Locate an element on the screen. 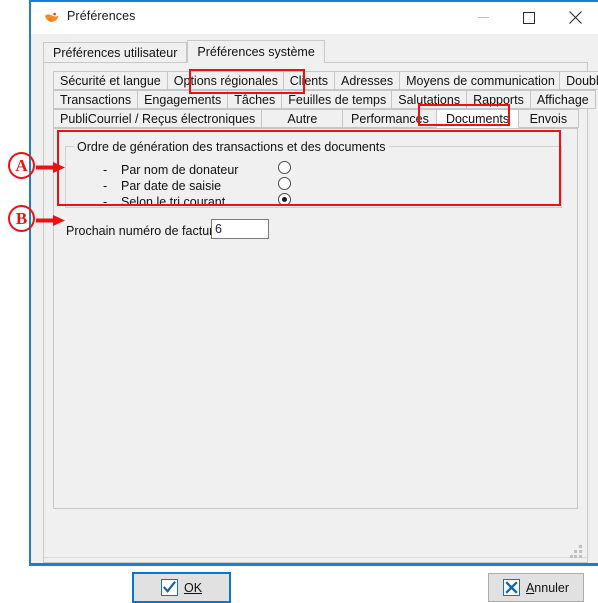 The height and width of the screenshot is (603, 598). tab-label: Salutations is located at coordinates (429, 100).